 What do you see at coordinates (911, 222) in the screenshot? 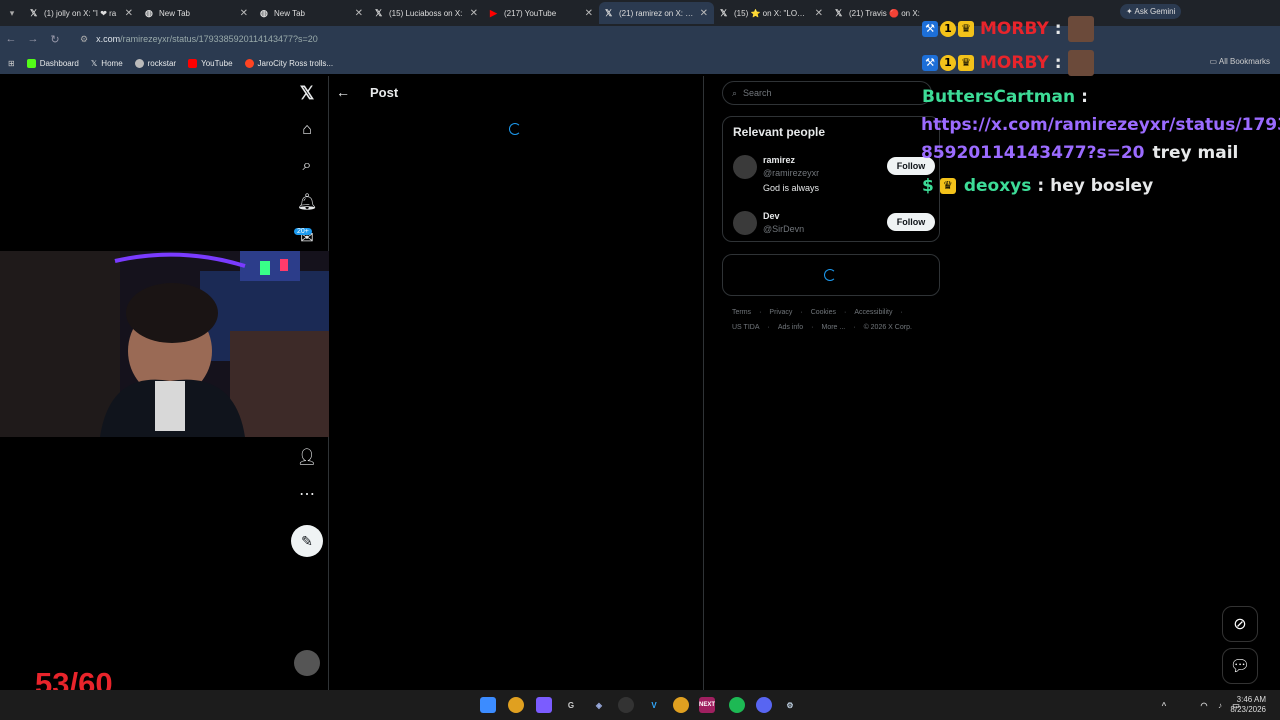
I see `follow-button: Follow` at bounding box center [911, 222].